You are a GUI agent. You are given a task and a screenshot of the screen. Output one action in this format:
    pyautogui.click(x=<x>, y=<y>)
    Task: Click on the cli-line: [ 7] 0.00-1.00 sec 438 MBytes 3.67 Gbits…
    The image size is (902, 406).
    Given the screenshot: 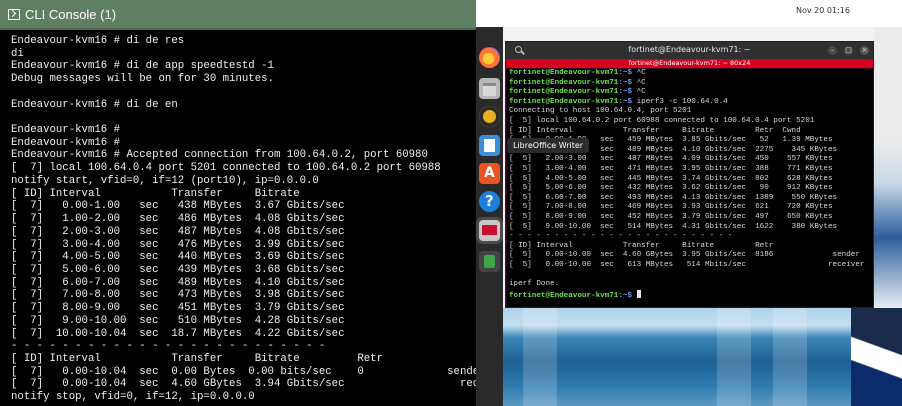 What is the action you would take?
    pyautogui.click(x=178, y=206)
    